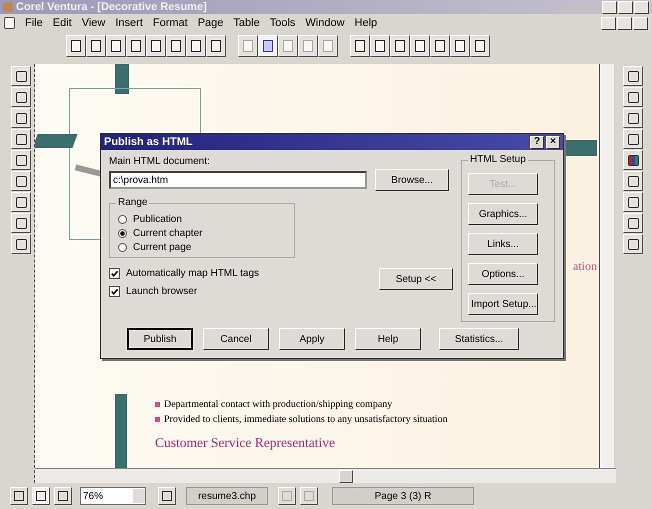  What do you see at coordinates (238, 180) in the screenshot?
I see `document-field: c:\prova.htm` at bounding box center [238, 180].